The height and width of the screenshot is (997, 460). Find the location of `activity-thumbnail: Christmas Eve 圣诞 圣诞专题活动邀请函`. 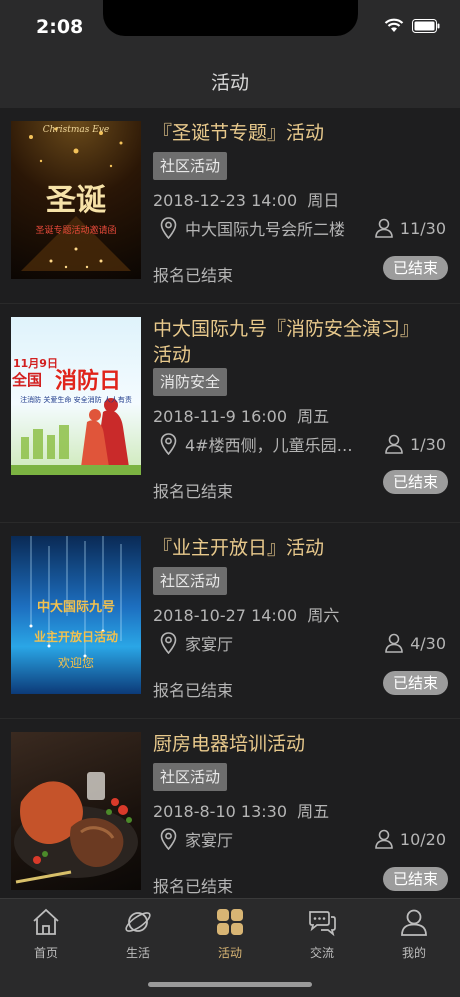

activity-thumbnail: Christmas Eve 圣诞 圣诞专题活动邀请函 is located at coordinates (76, 200).